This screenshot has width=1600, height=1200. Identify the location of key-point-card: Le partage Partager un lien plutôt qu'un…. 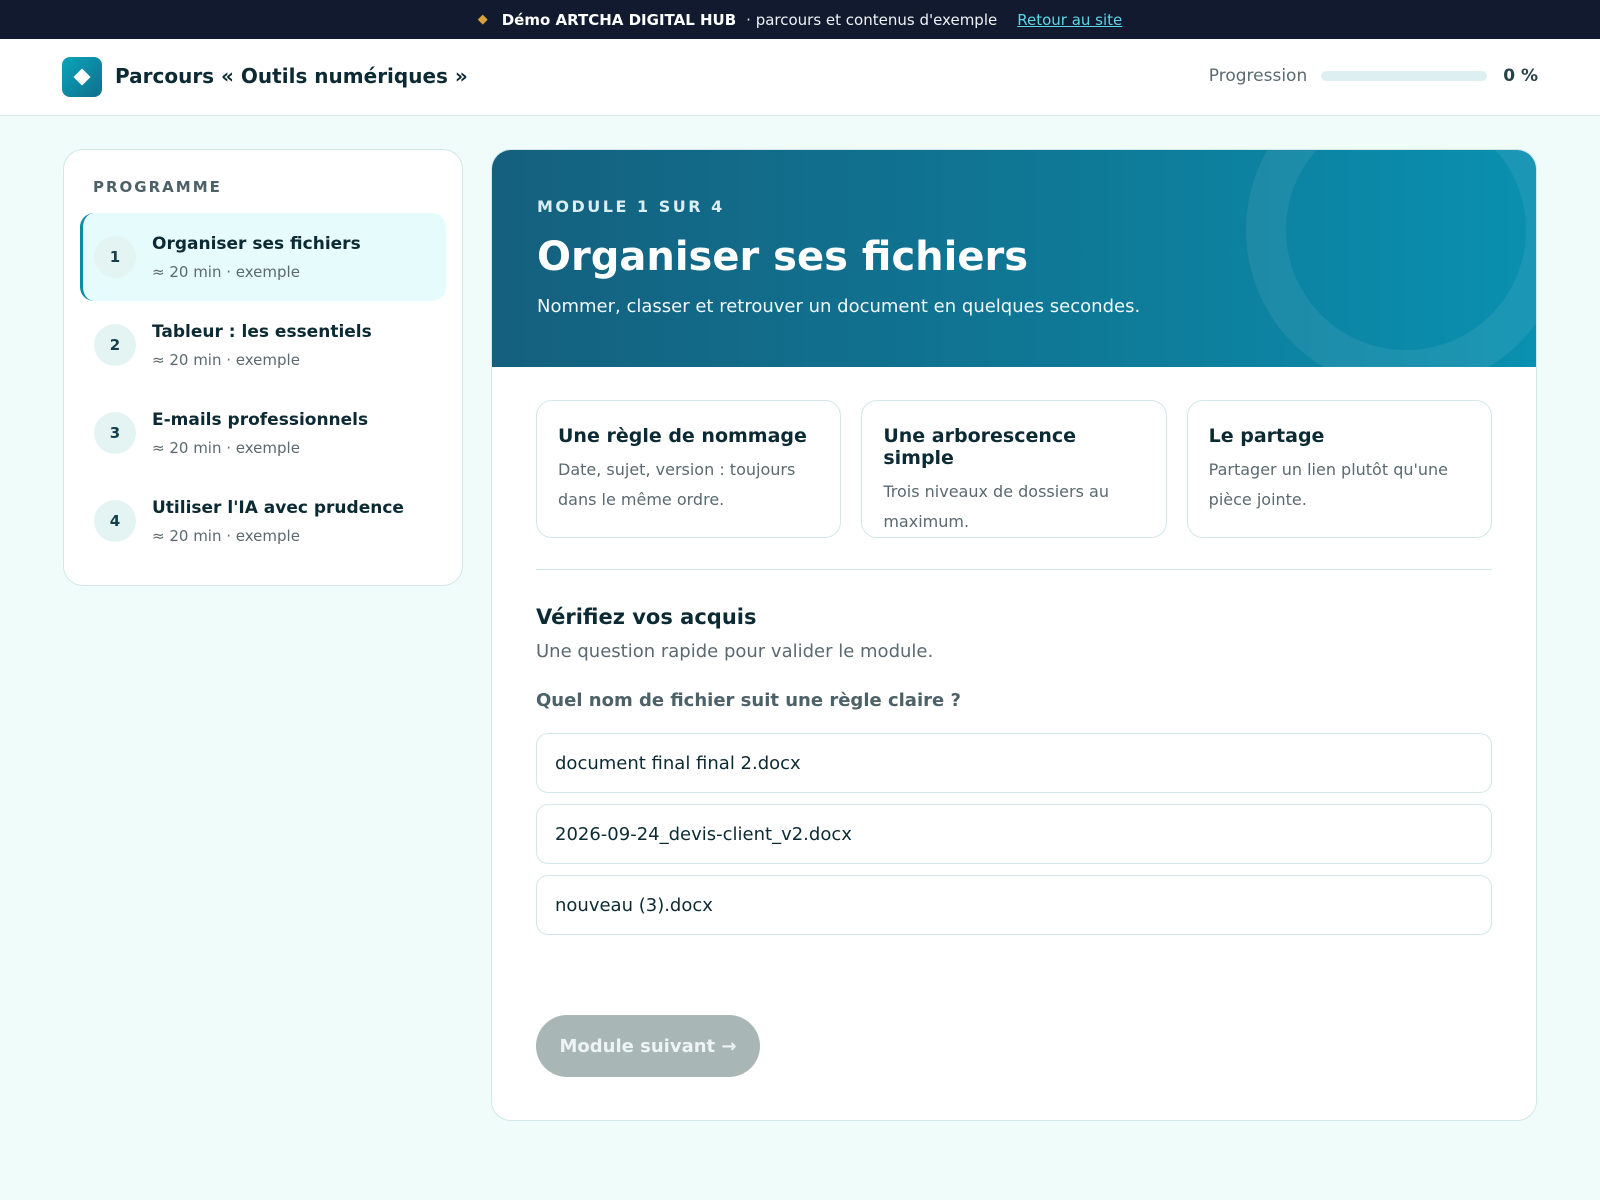
(1339, 469).